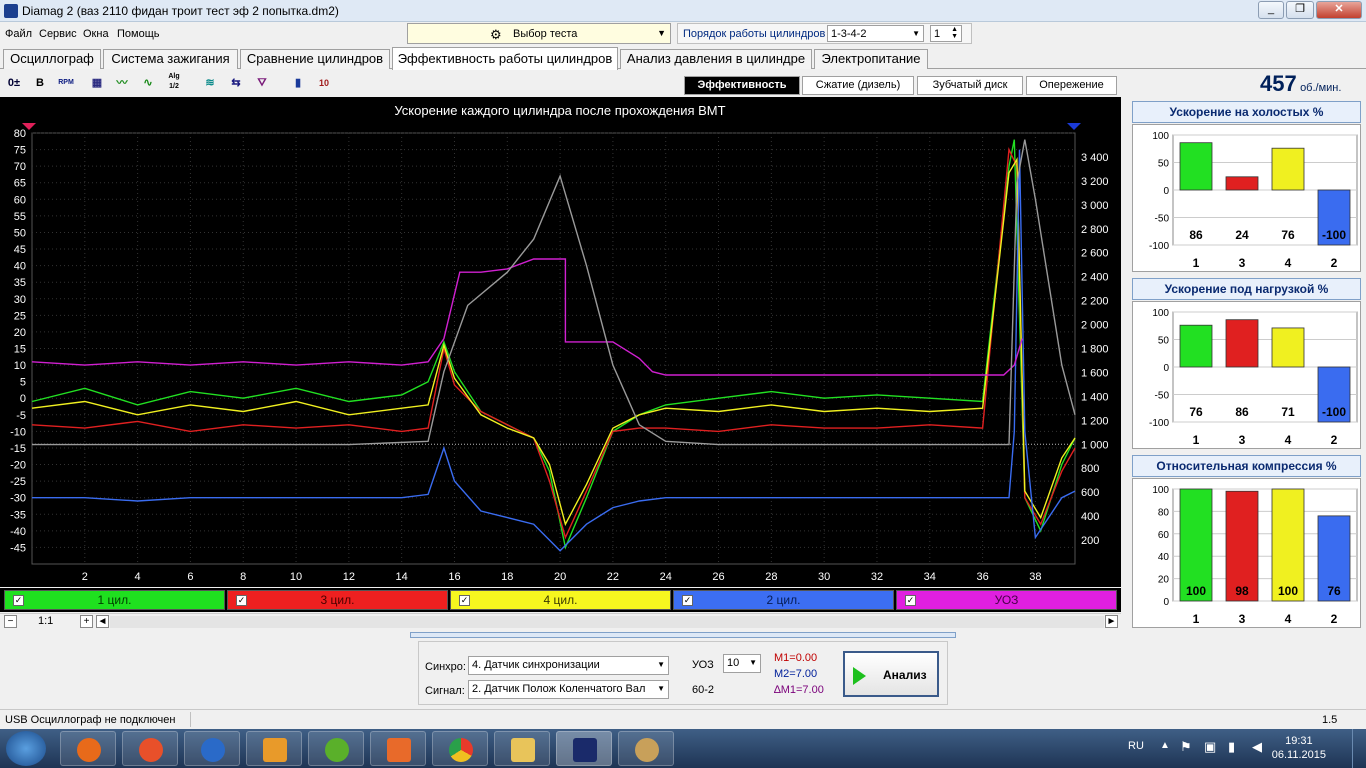 The width and height of the screenshot is (1366, 768). Describe the element at coordinates (568, 665) in the screenshot. I see `sync-select: 4. Датчик синхронизации ▼` at that location.